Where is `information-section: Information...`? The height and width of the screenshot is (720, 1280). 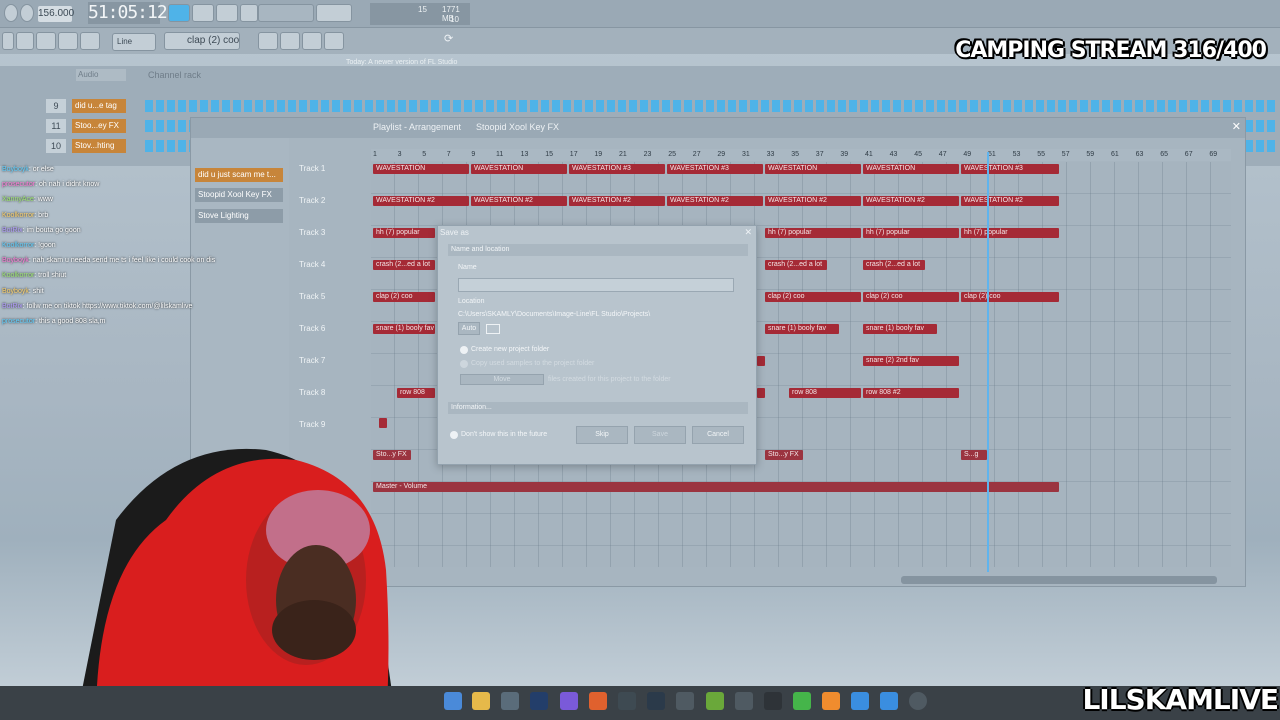 information-section: Information... is located at coordinates (598, 408).